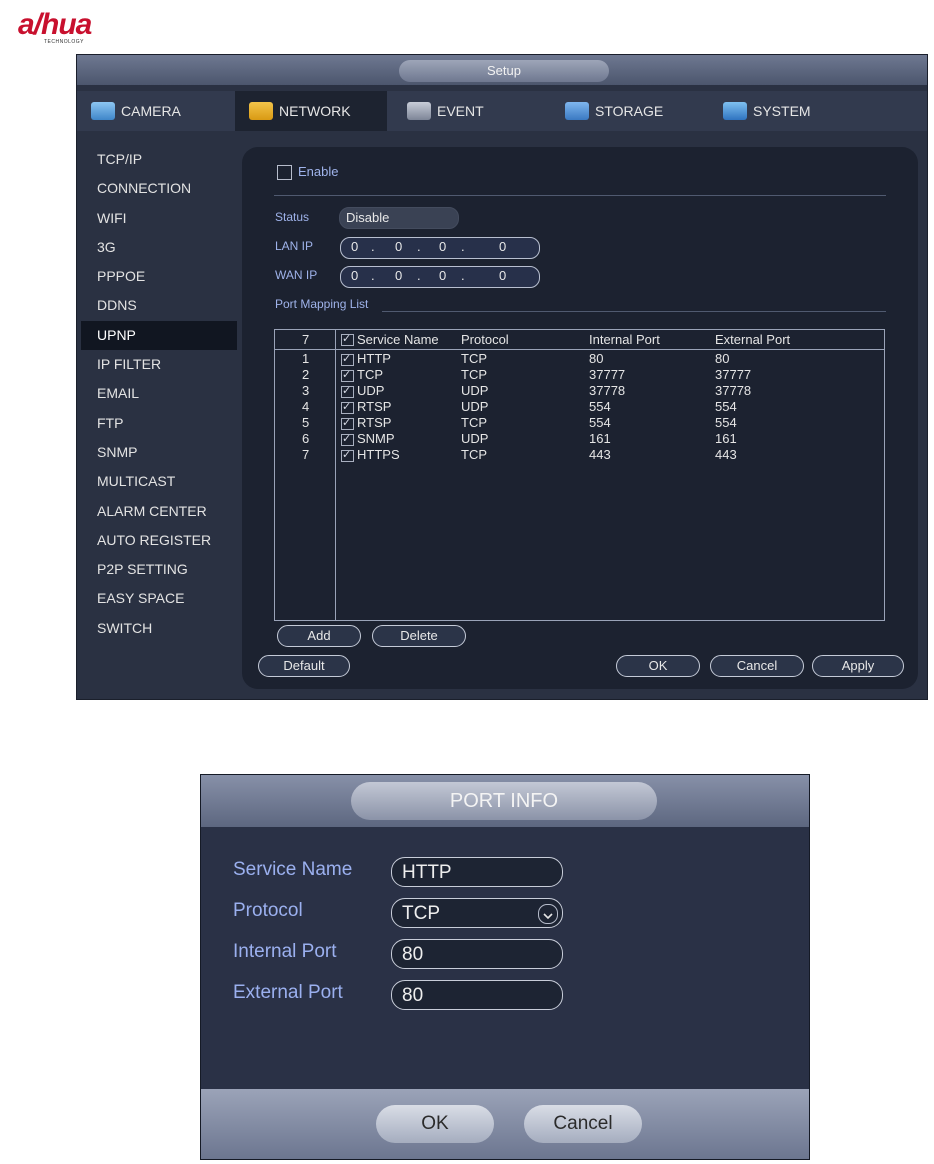 This screenshot has width=934, height=1164. Describe the element at coordinates (368, 217) in the screenshot. I see `status-value: Disable` at that location.